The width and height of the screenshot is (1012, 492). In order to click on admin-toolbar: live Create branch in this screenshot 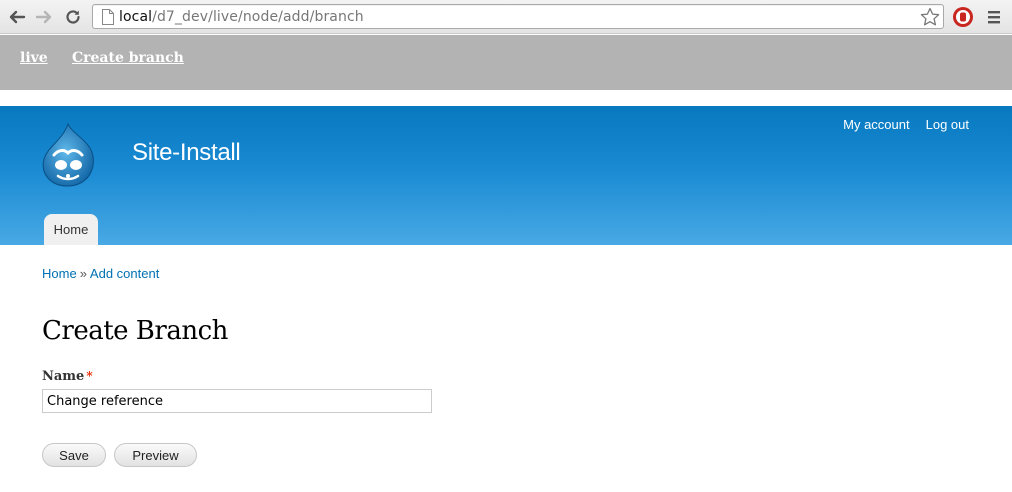, I will do `click(506, 62)`.